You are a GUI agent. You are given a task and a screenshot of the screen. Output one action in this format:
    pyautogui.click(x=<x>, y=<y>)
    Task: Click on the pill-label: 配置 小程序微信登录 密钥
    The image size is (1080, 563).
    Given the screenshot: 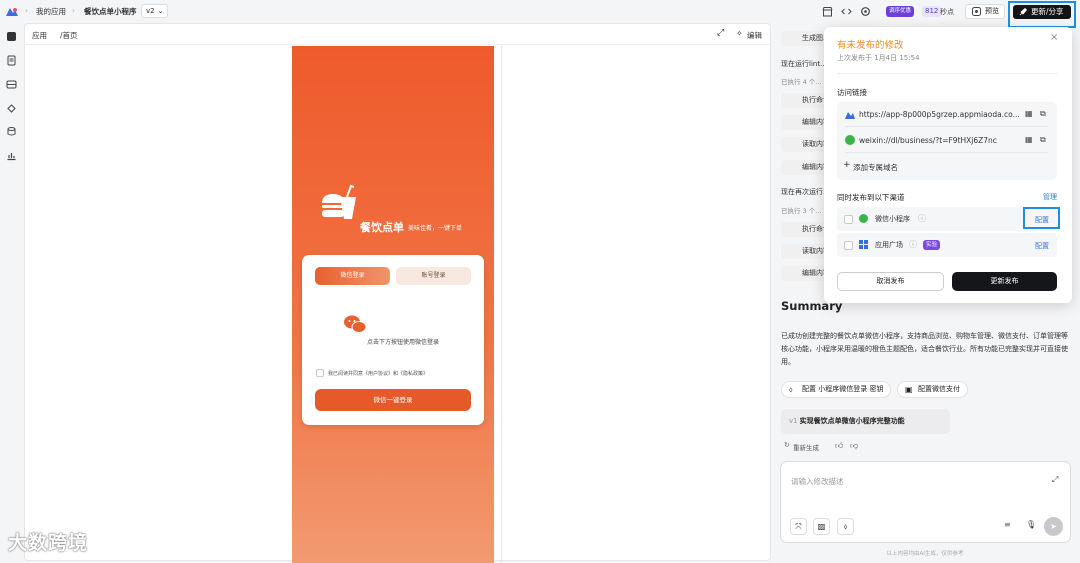 What is the action you would take?
    pyautogui.click(x=843, y=389)
    